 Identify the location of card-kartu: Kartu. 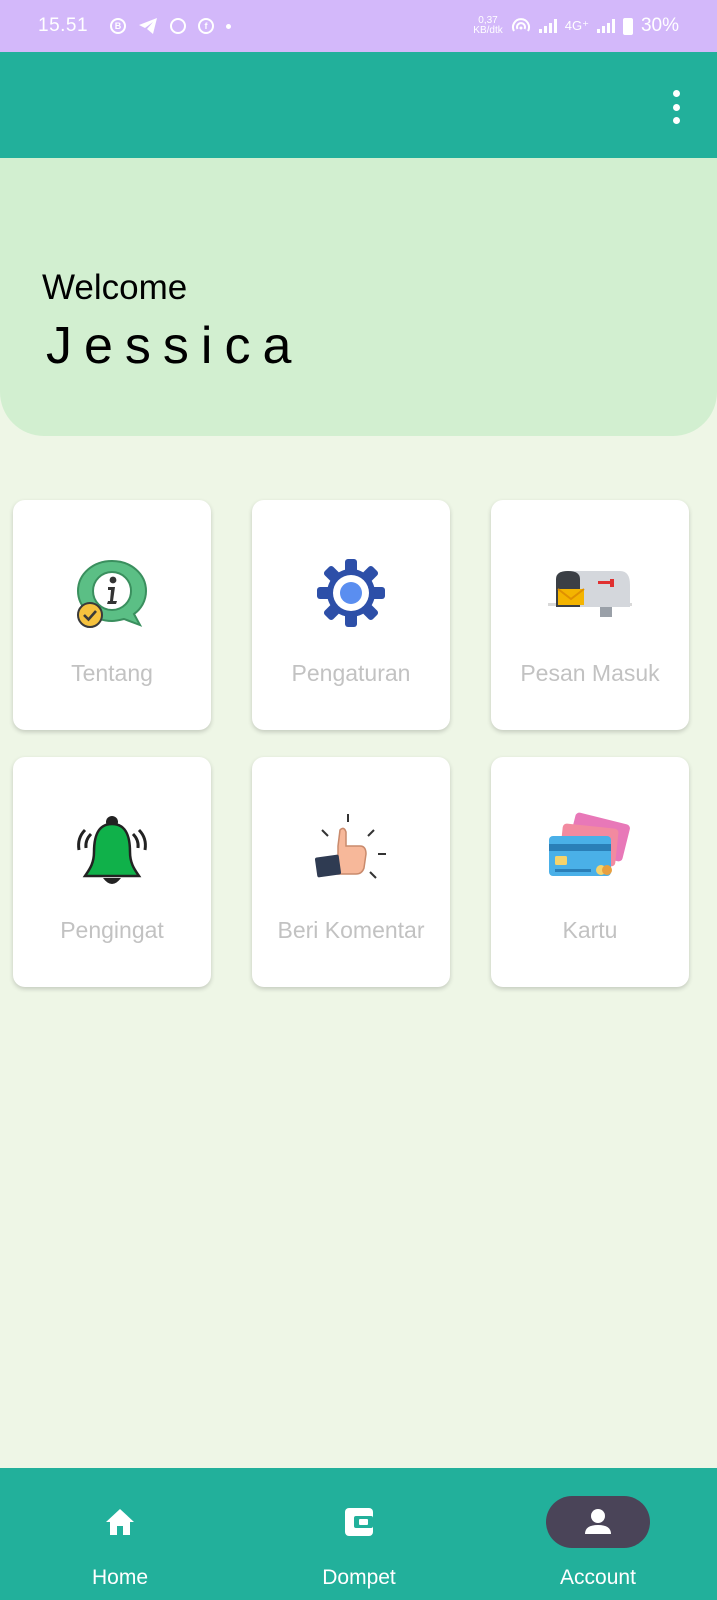
(590, 872).